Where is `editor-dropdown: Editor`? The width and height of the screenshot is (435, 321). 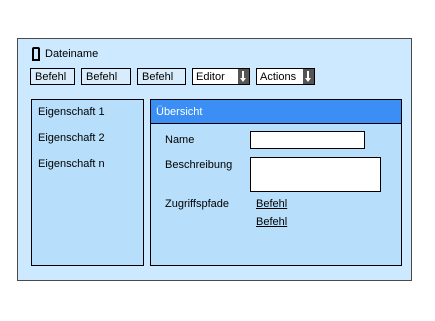 editor-dropdown: Editor is located at coordinates (221, 76).